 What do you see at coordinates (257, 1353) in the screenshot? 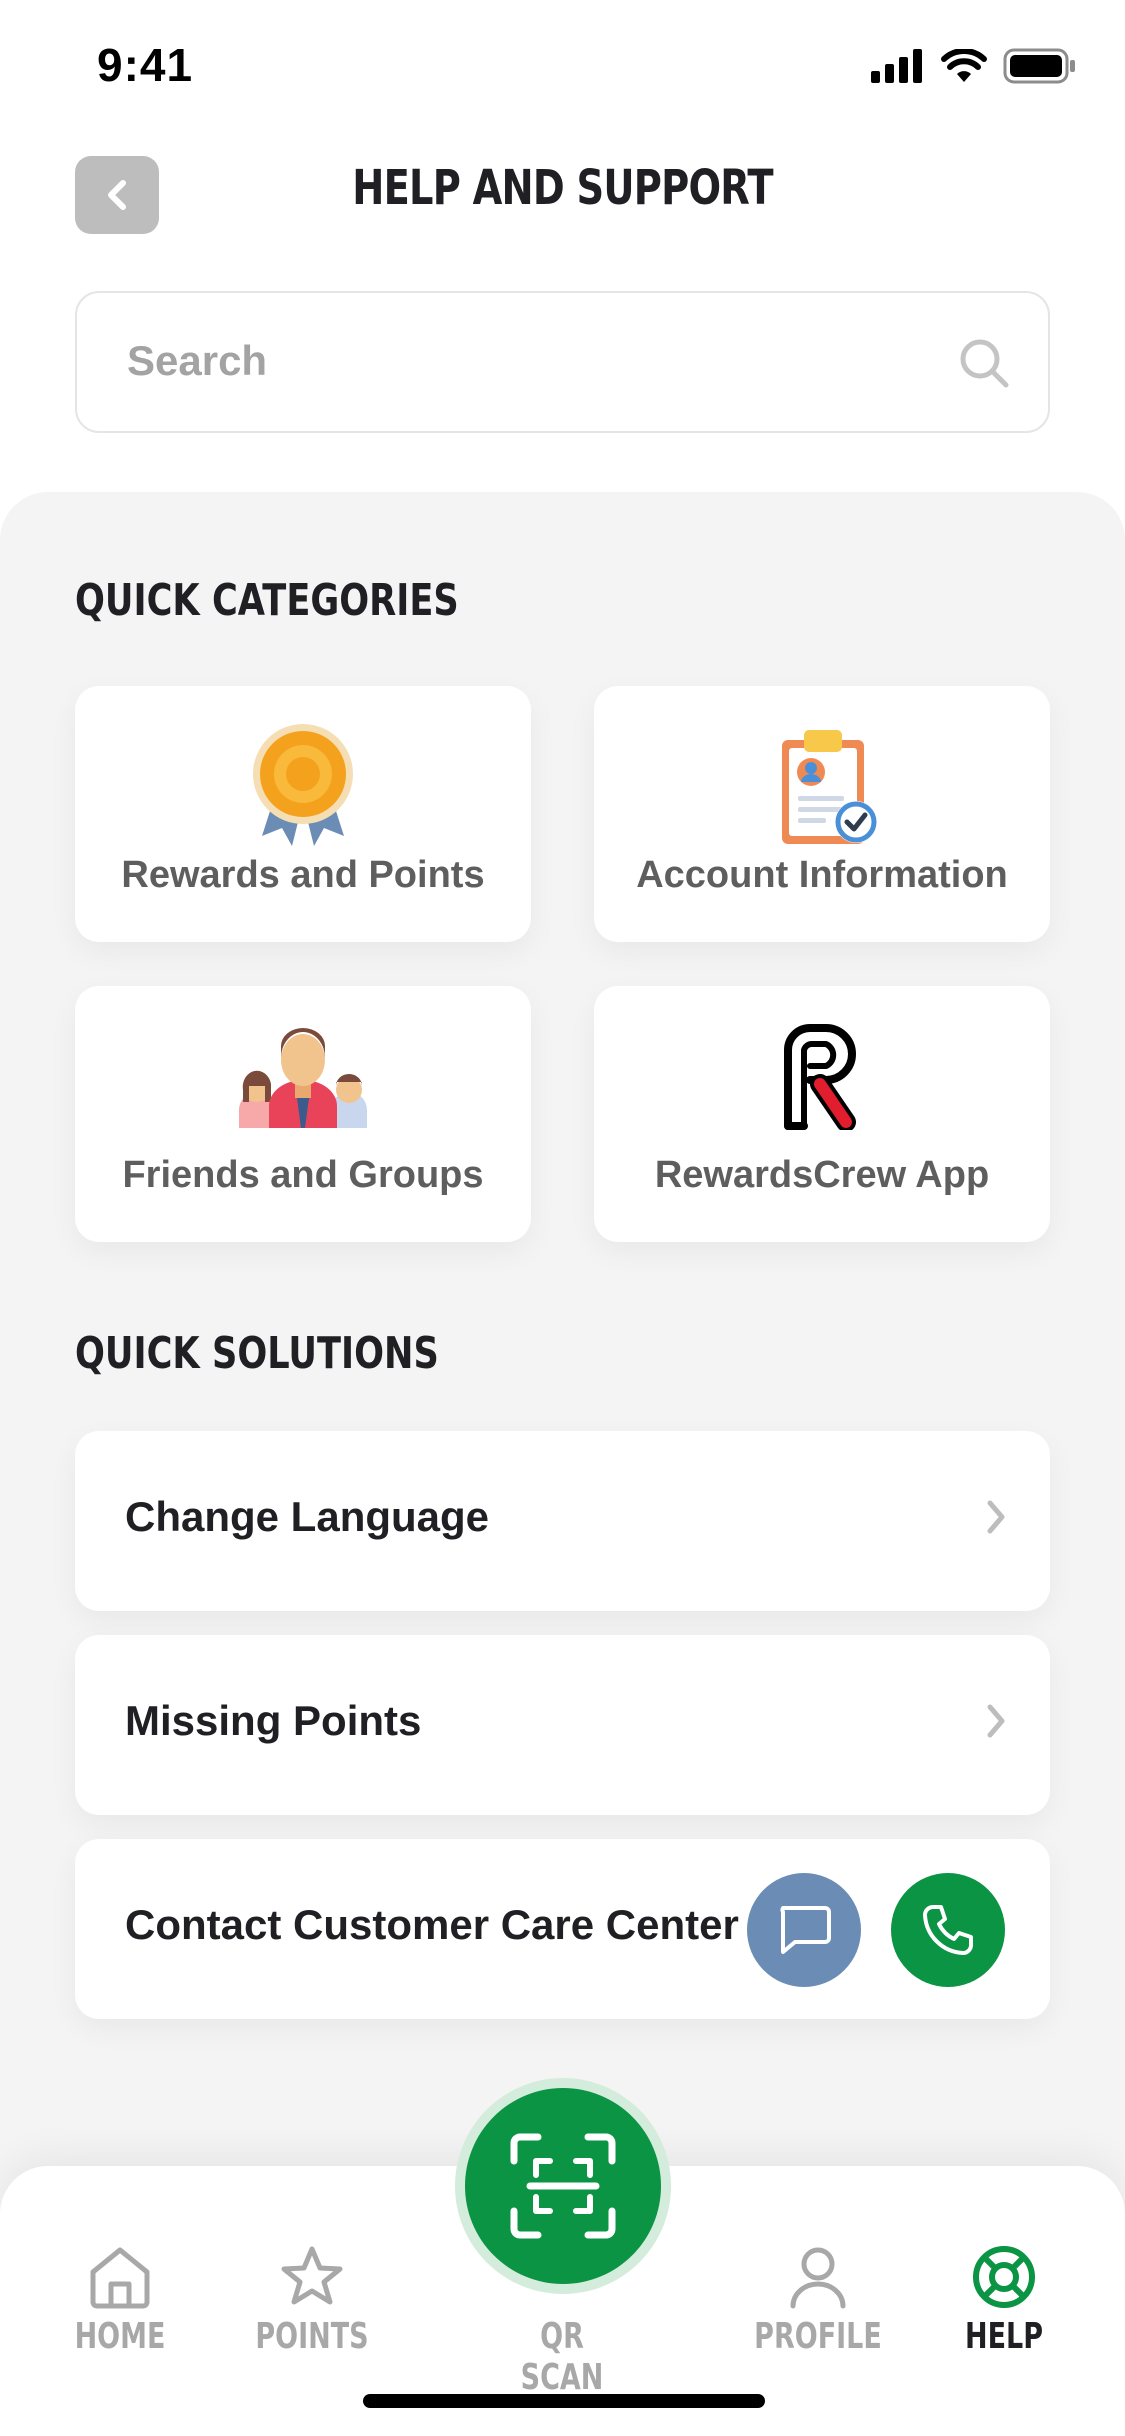
I see `quick-solutions-title: QUICK SOLUTIONS` at bounding box center [257, 1353].